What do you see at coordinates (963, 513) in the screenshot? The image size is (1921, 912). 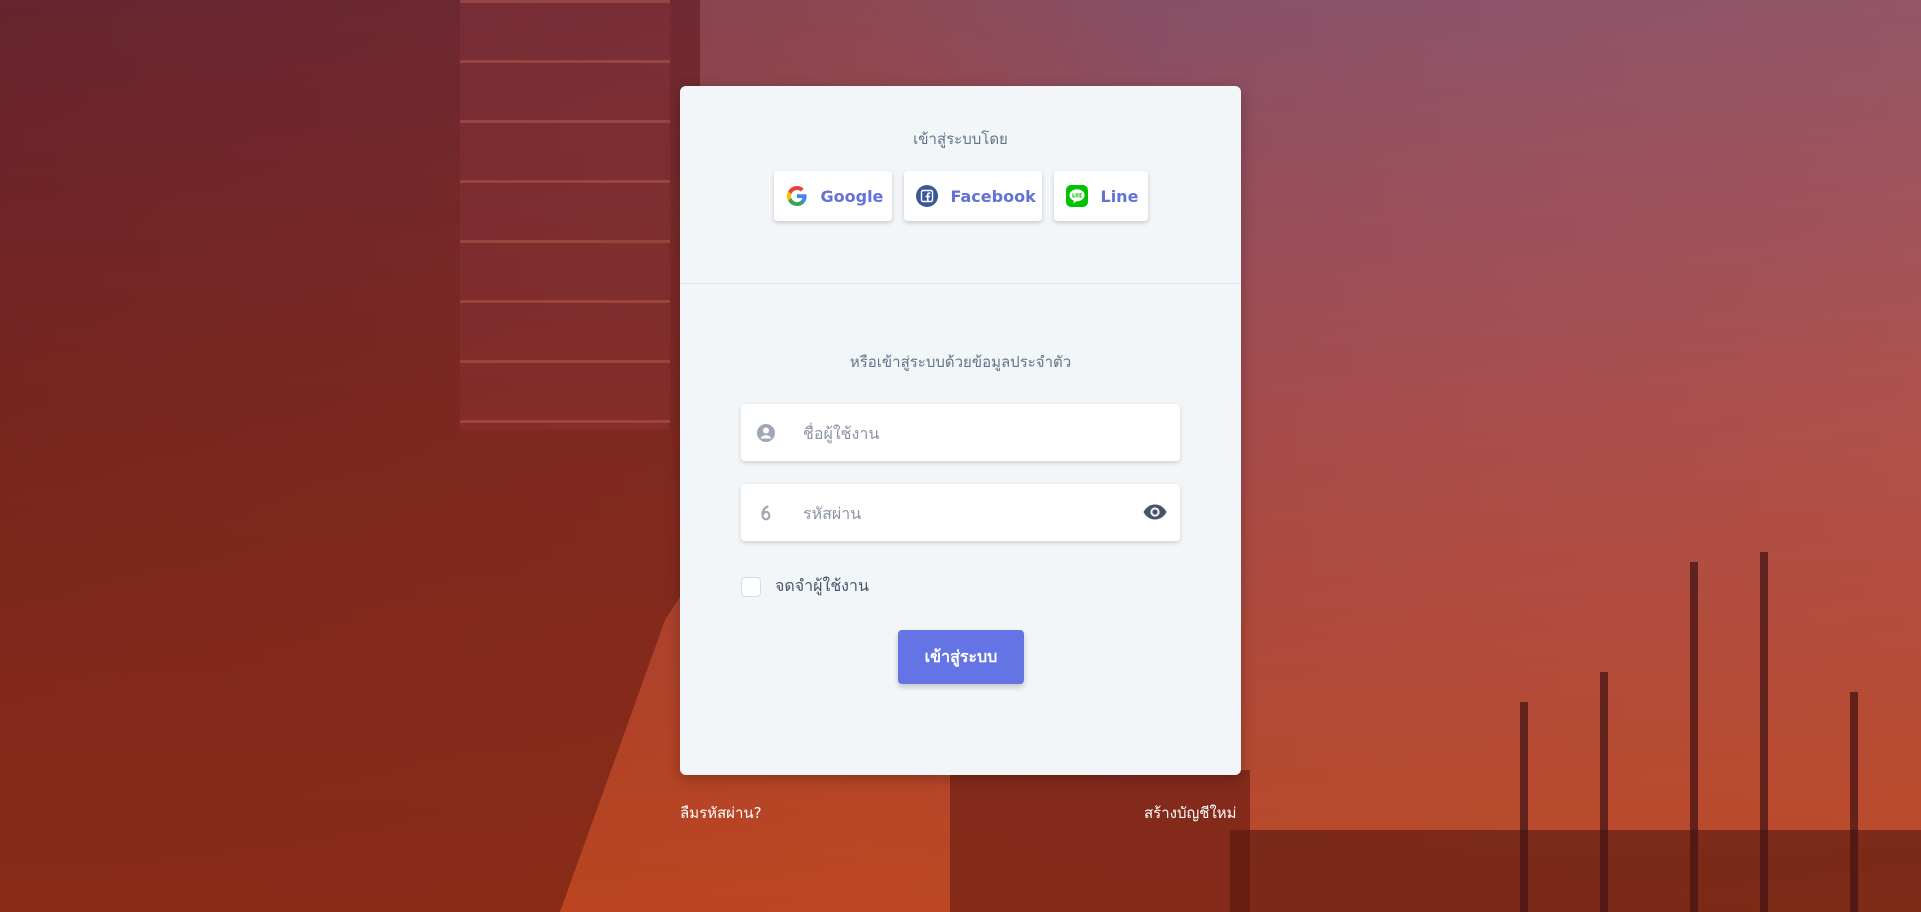 I see `password-input` at bounding box center [963, 513].